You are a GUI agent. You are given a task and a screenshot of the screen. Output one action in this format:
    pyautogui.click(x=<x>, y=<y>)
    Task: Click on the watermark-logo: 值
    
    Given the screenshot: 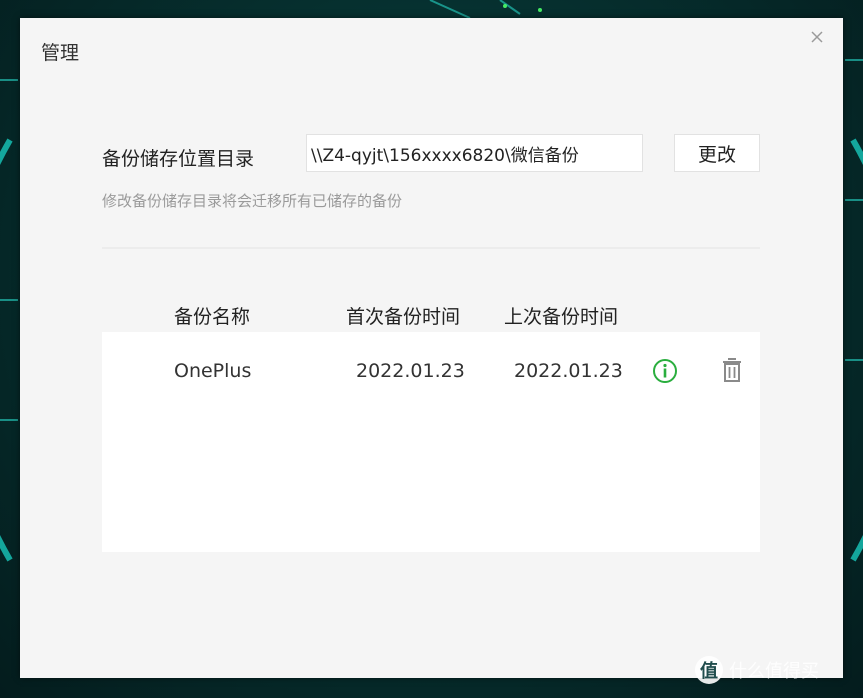 What is the action you would take?
    pyautogui.click(x=709, y=670)
    